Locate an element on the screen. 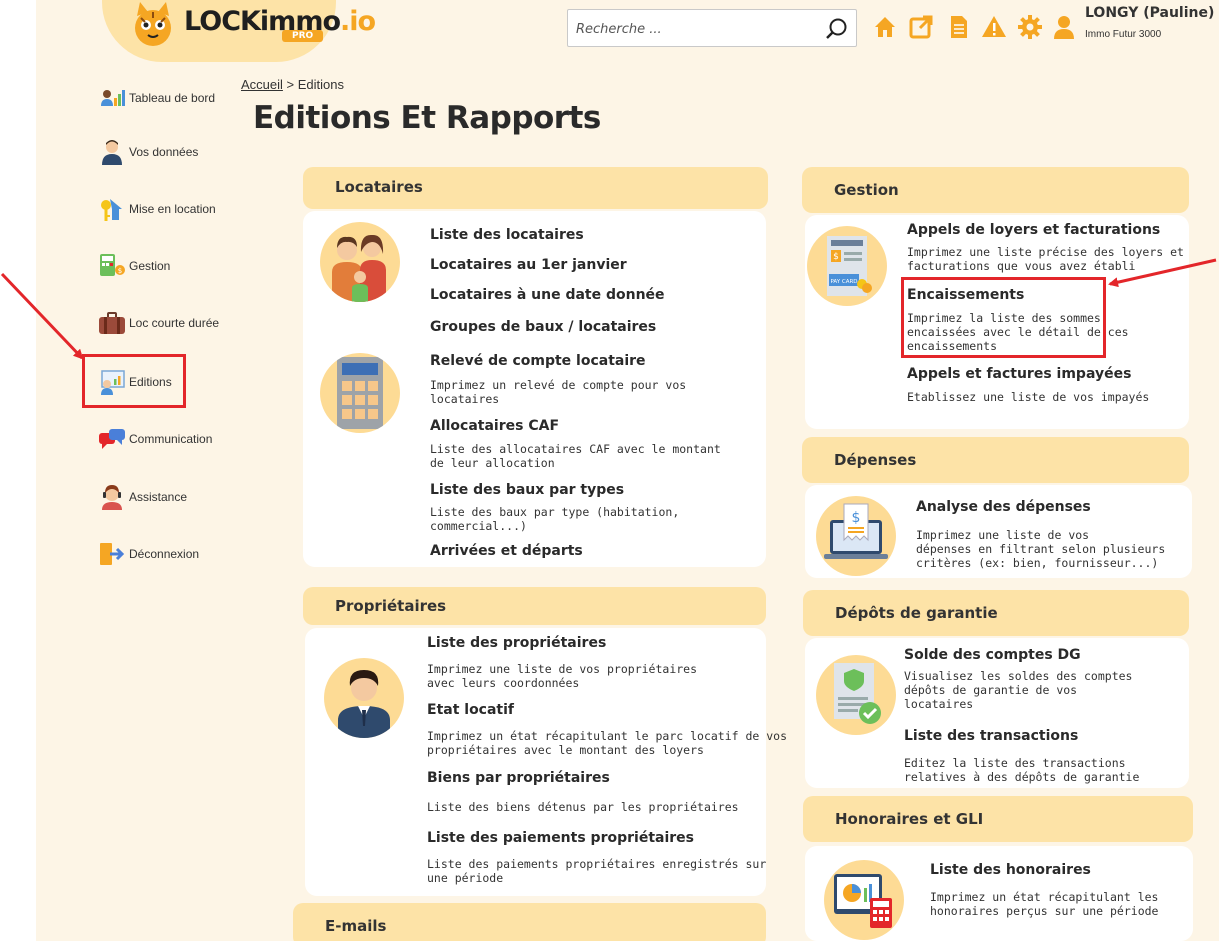  link-groupes-baux: Groupes de baux / locataires is located at coordinates (543, 327).